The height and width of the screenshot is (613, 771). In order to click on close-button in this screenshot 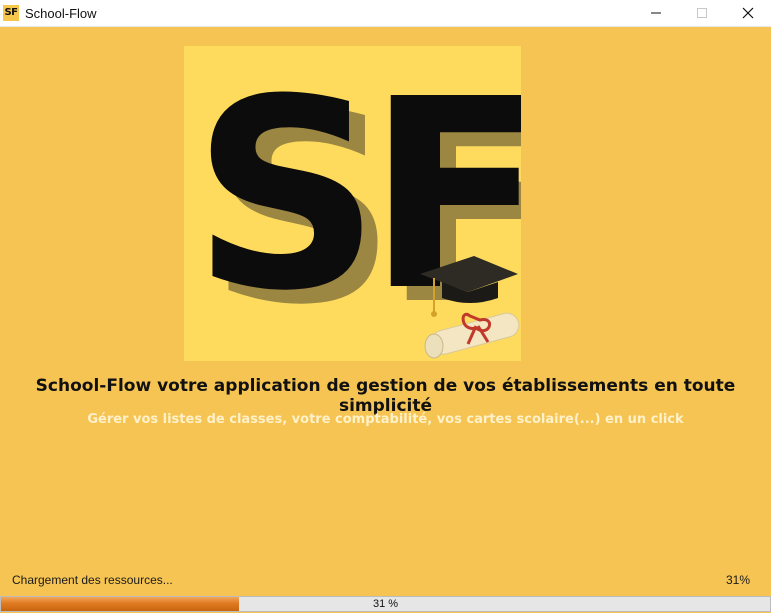, I will do `click(748, 13)`.